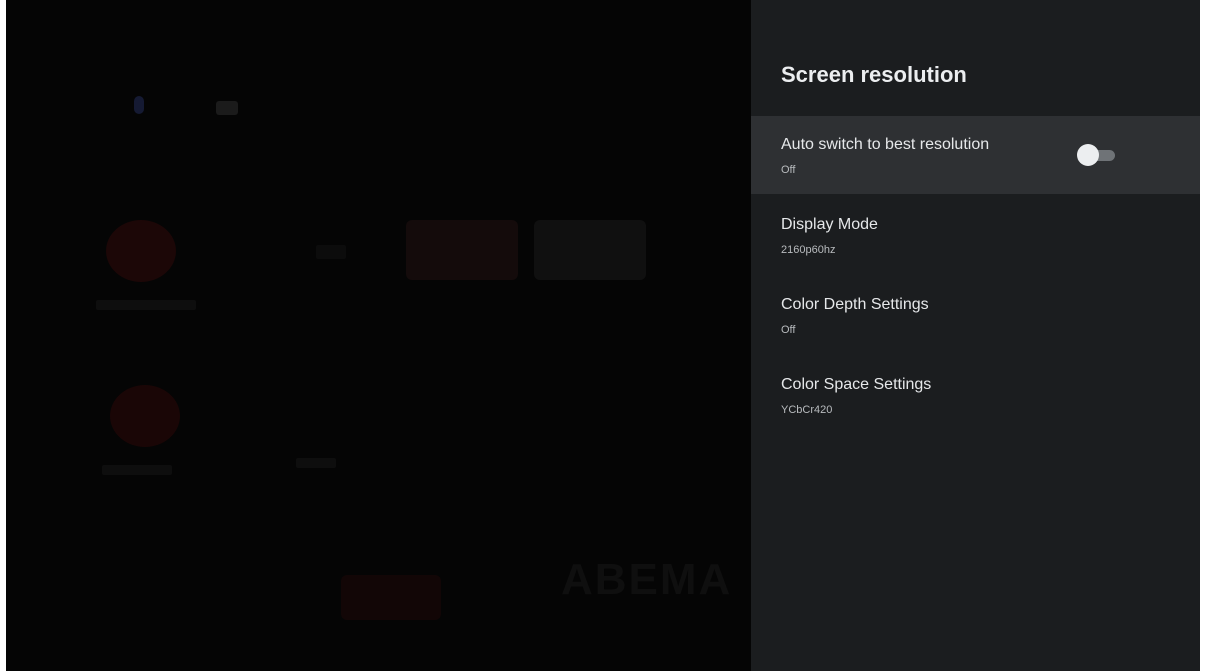 This screenshot has height=671, width=1210. What do you see at coordinates (975, 395) in the screenshot?
I see `color-space-settings-item: Color Space Settings YCbCr420` at bounding box center [975, 395].